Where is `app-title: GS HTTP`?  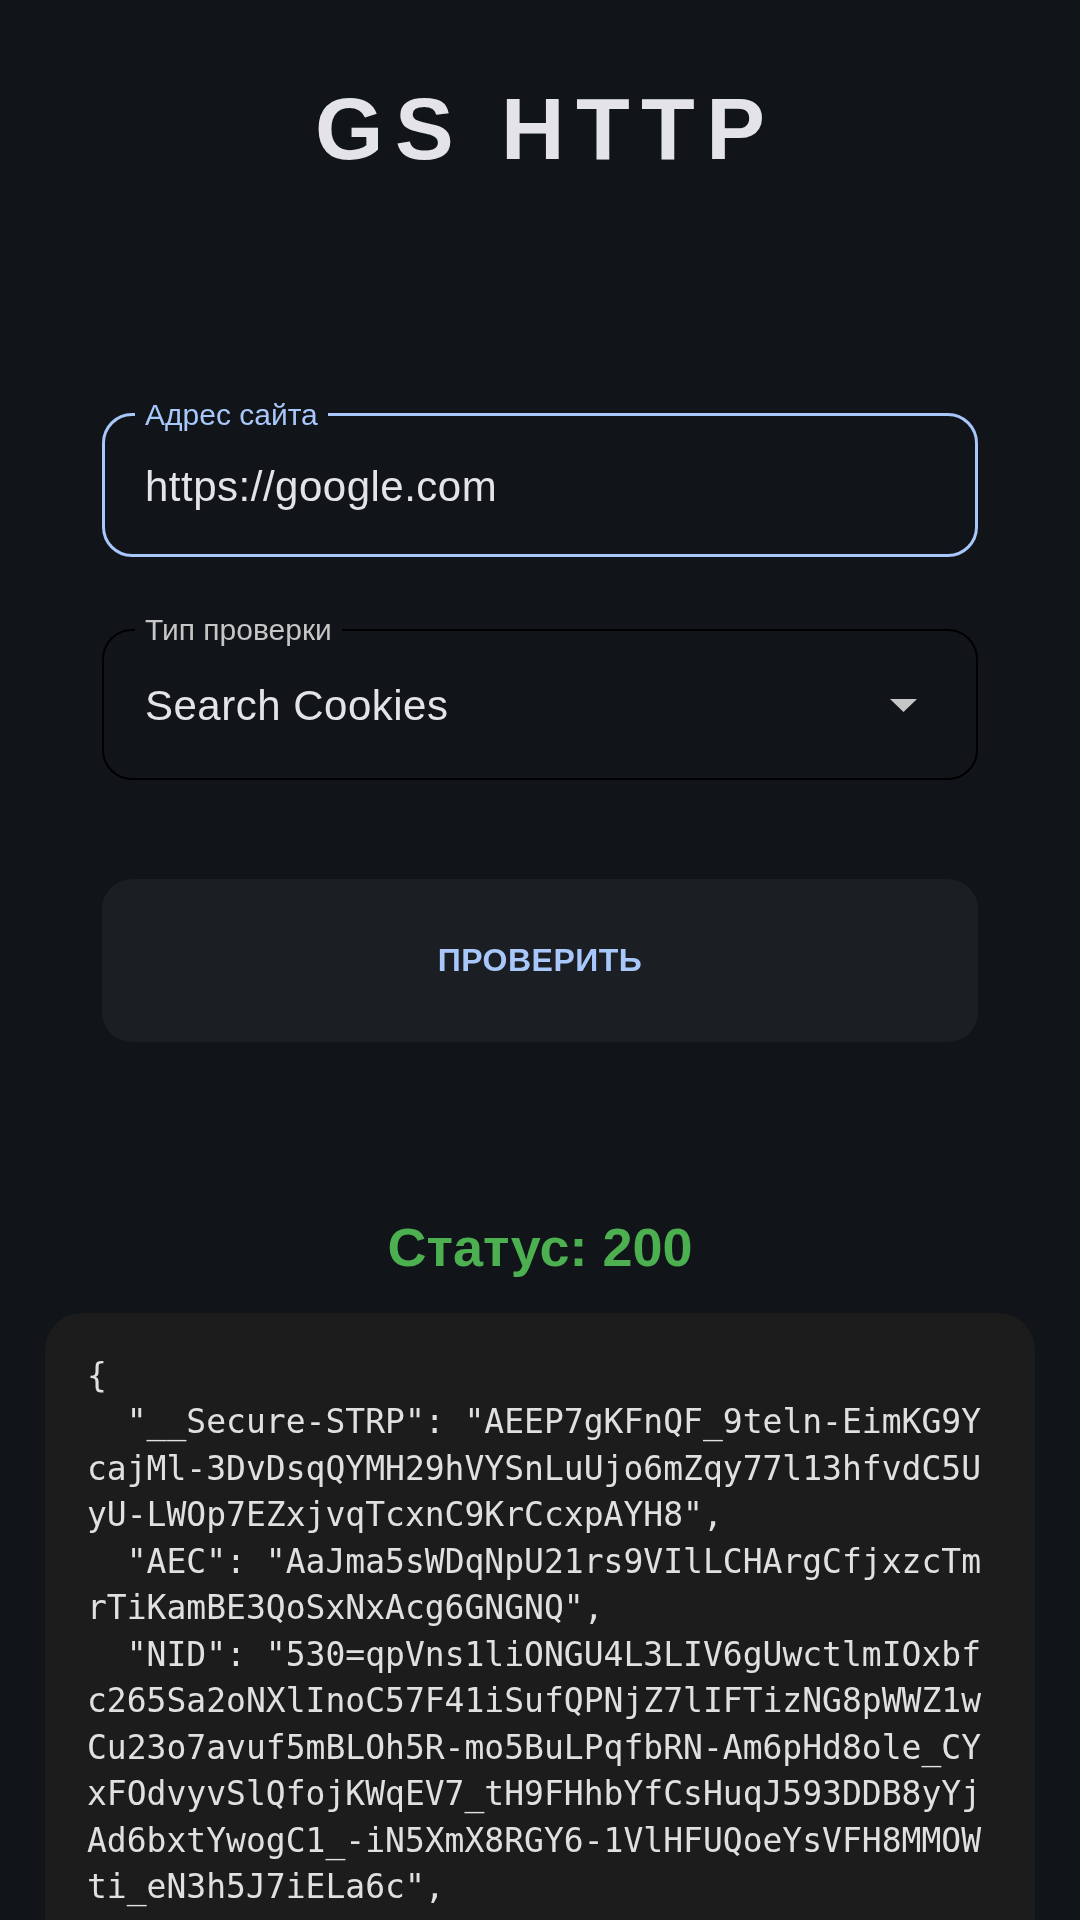
app-title: GS HTTP is located at coordinates (546, 129).